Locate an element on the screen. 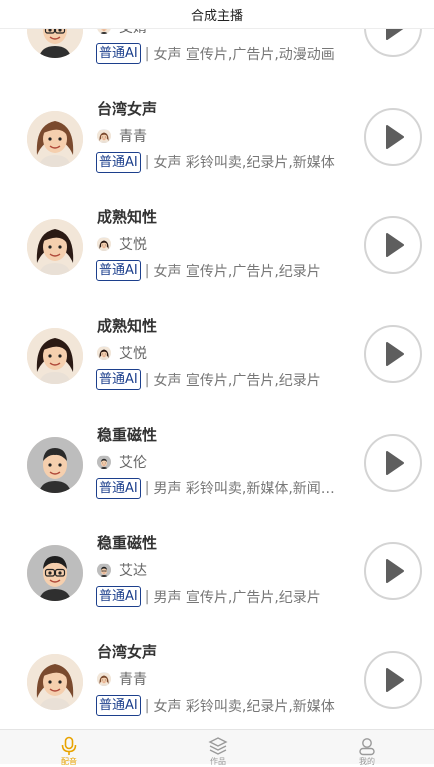  tab-mine: 我的 is located at coordinates (367, 748).